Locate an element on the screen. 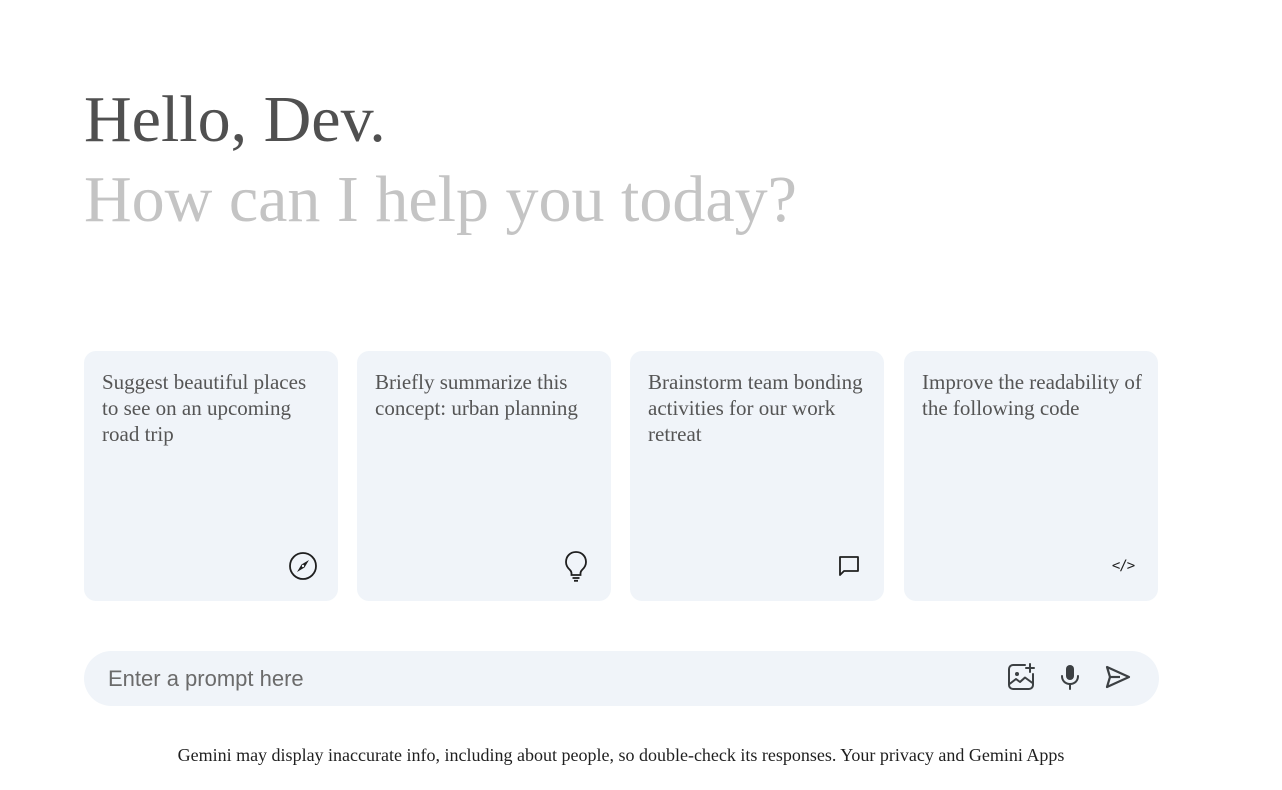  code-glyph: </> is located at coordinates (1123, 566).